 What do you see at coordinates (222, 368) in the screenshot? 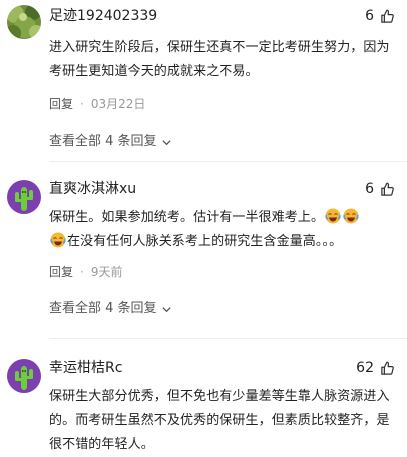
I see `username: 幸运柑桔Rc` at bounding box center [222, 368].